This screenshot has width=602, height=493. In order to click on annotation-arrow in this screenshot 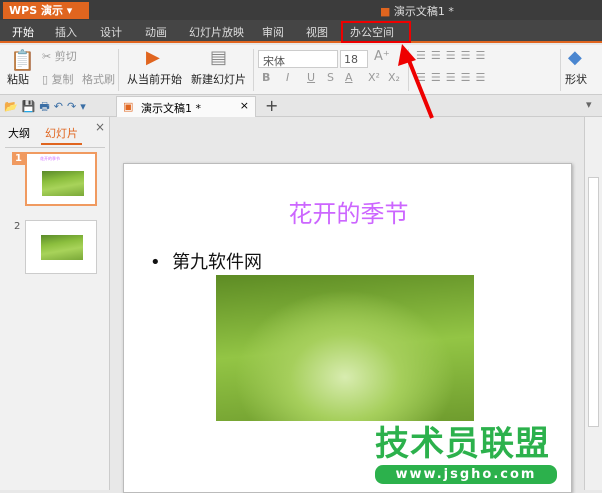, I will do `click(416, 81)`.